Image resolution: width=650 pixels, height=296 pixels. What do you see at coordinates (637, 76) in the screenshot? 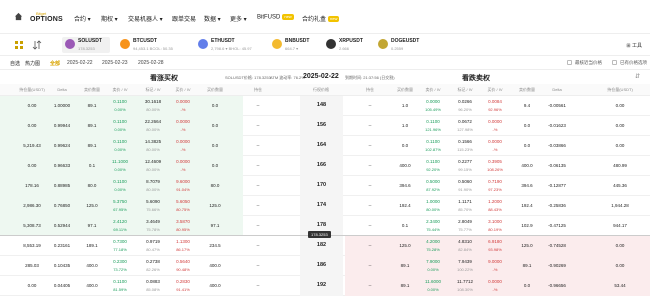
I see `settings-icon: ⇵` at bounding box center [637, 76].